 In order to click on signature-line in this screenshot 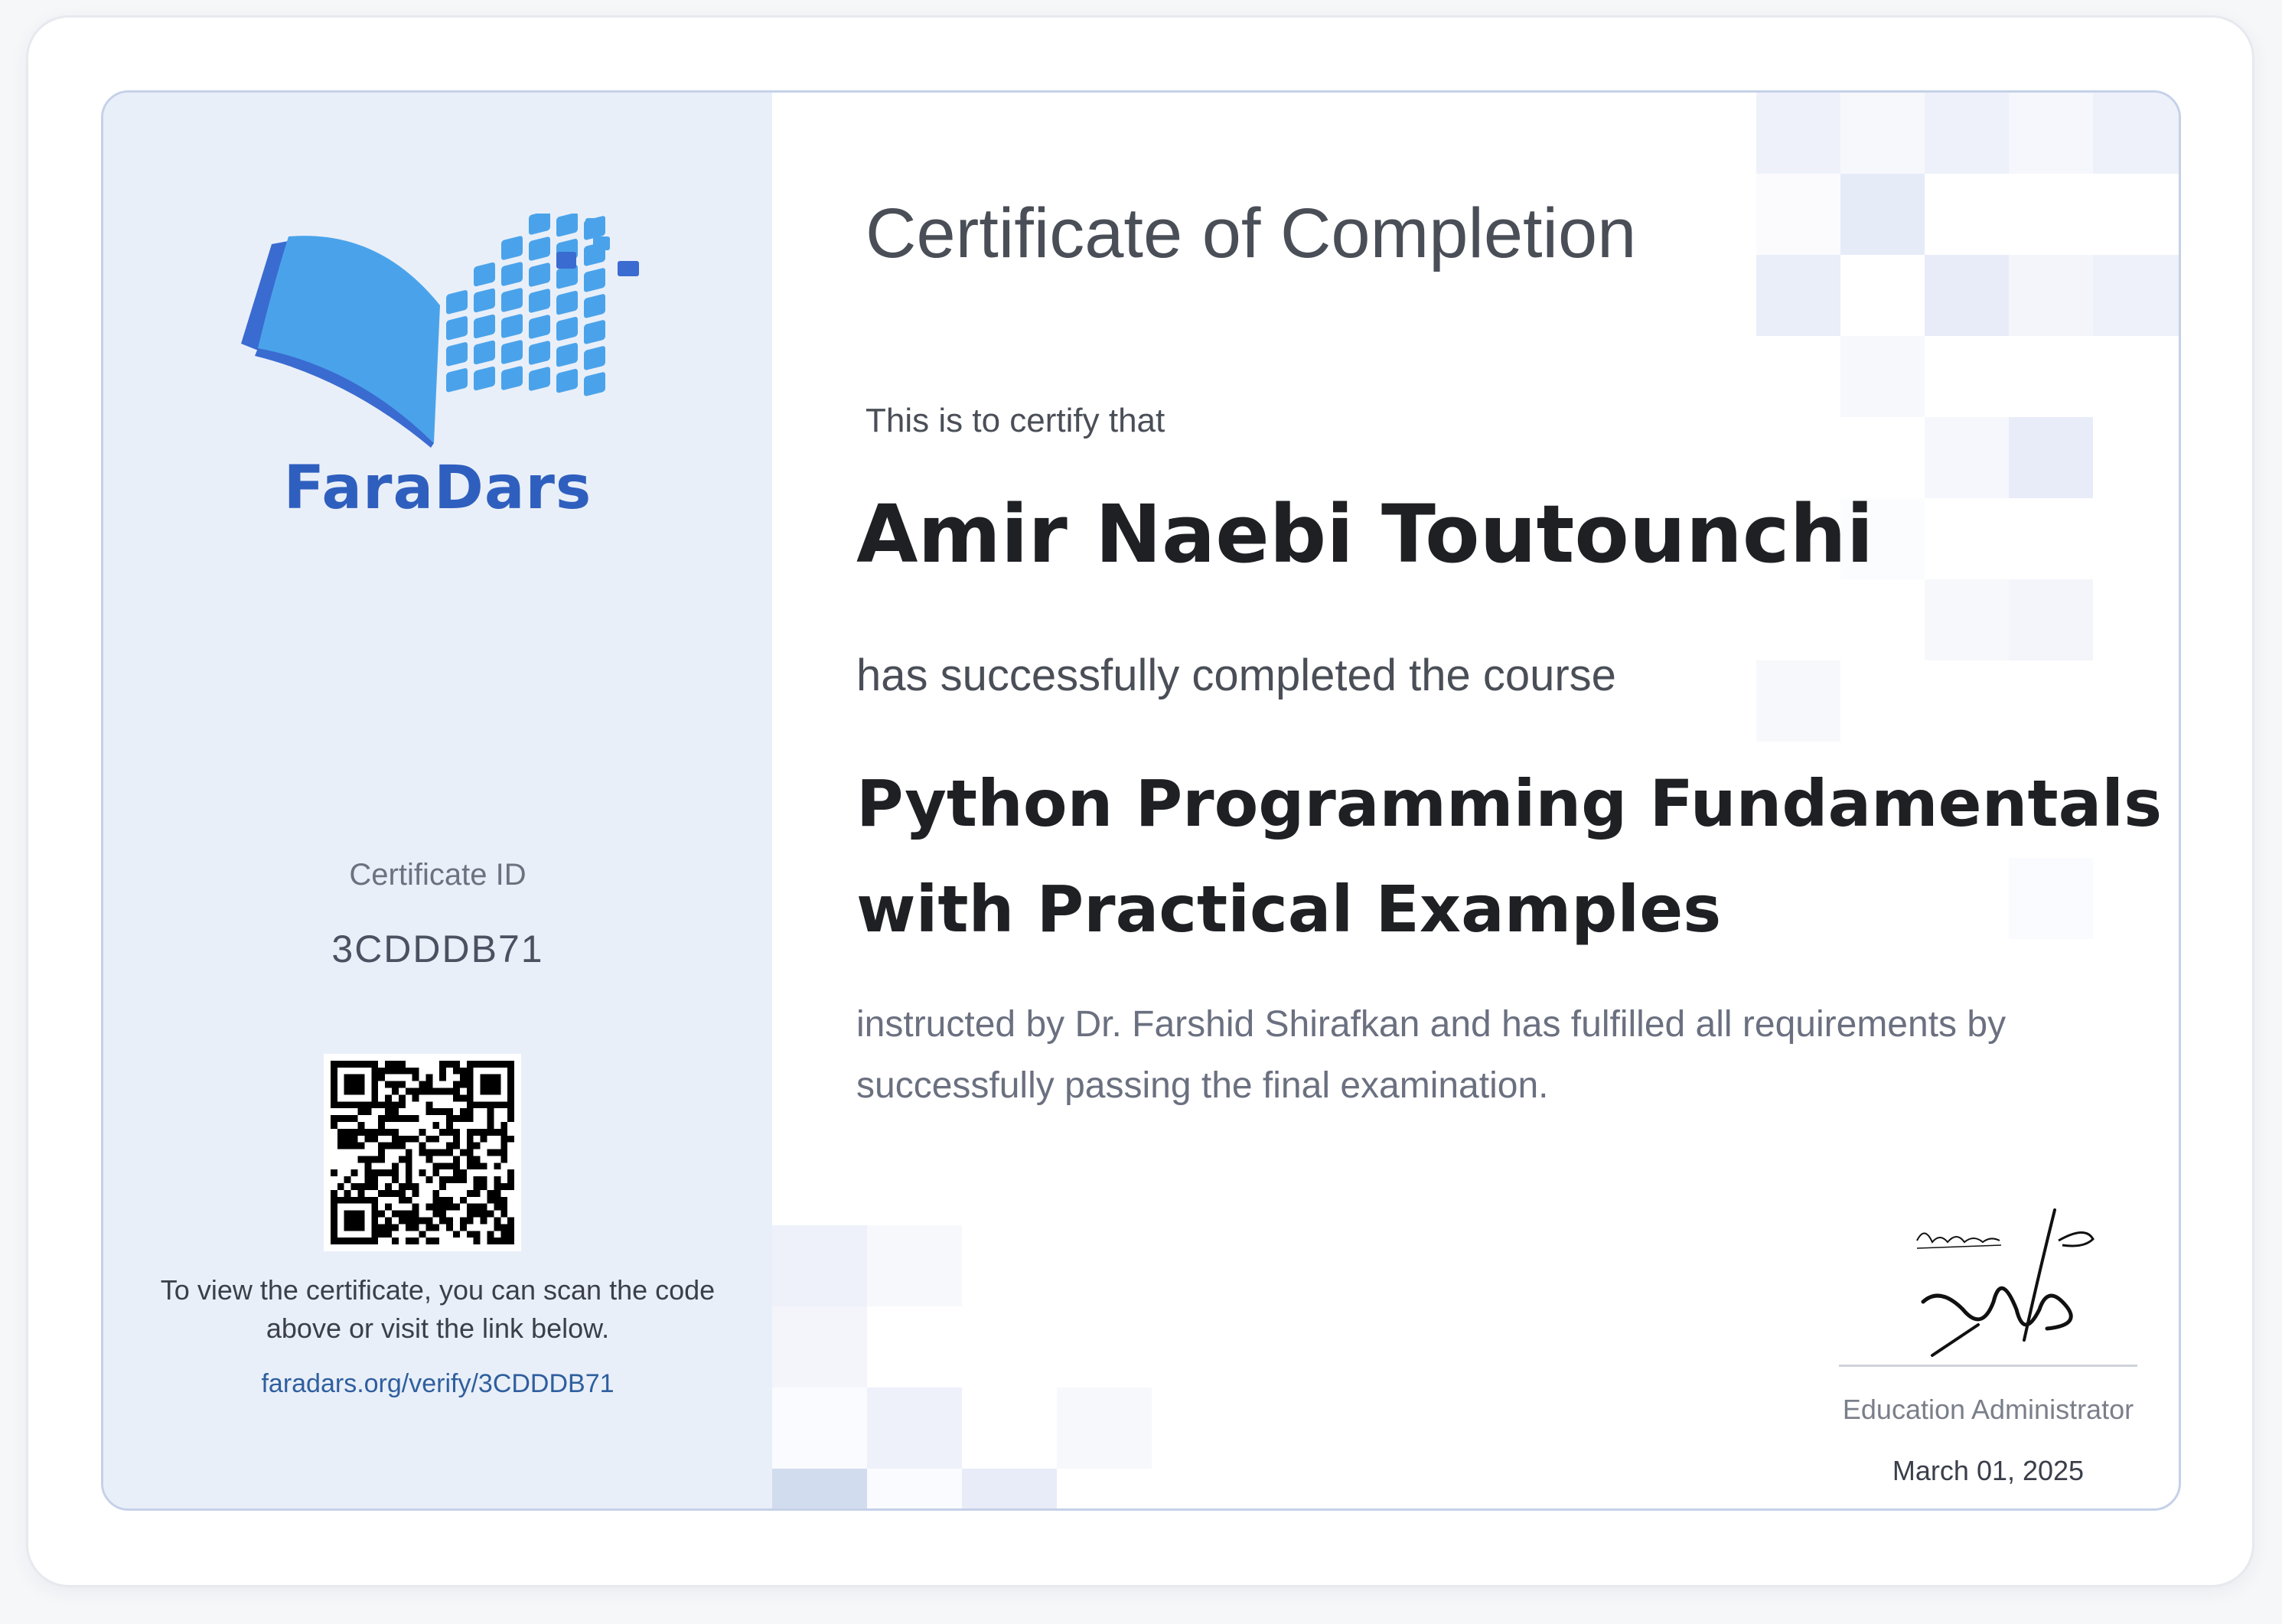, I will do `click(1988, 1366)`.